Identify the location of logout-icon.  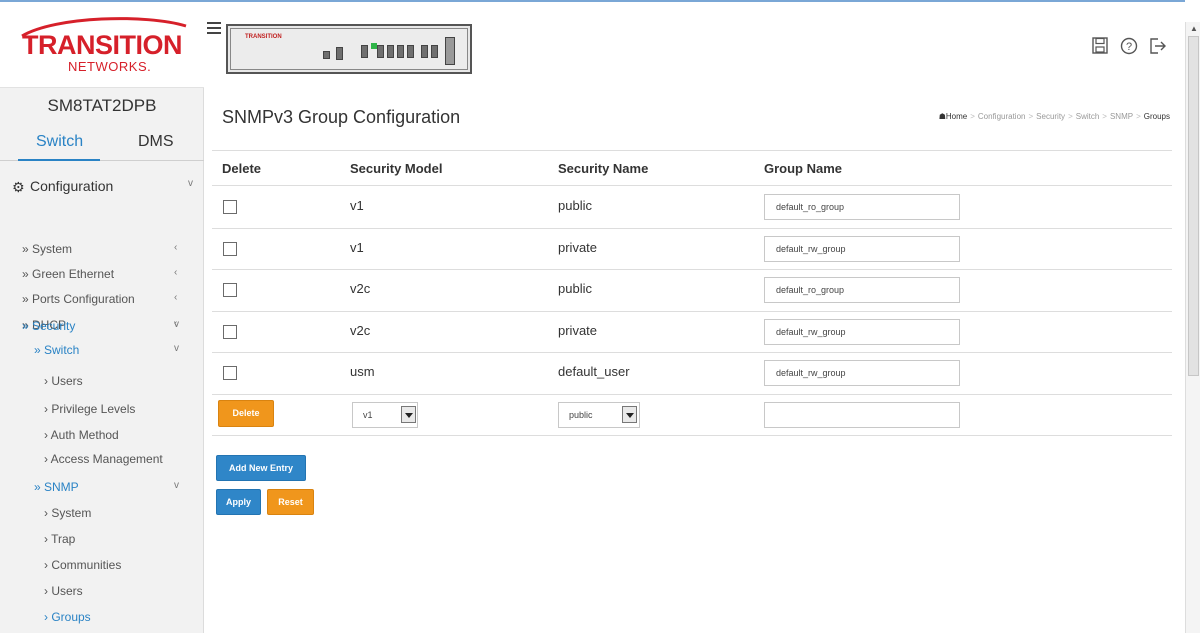
(1158, 48).